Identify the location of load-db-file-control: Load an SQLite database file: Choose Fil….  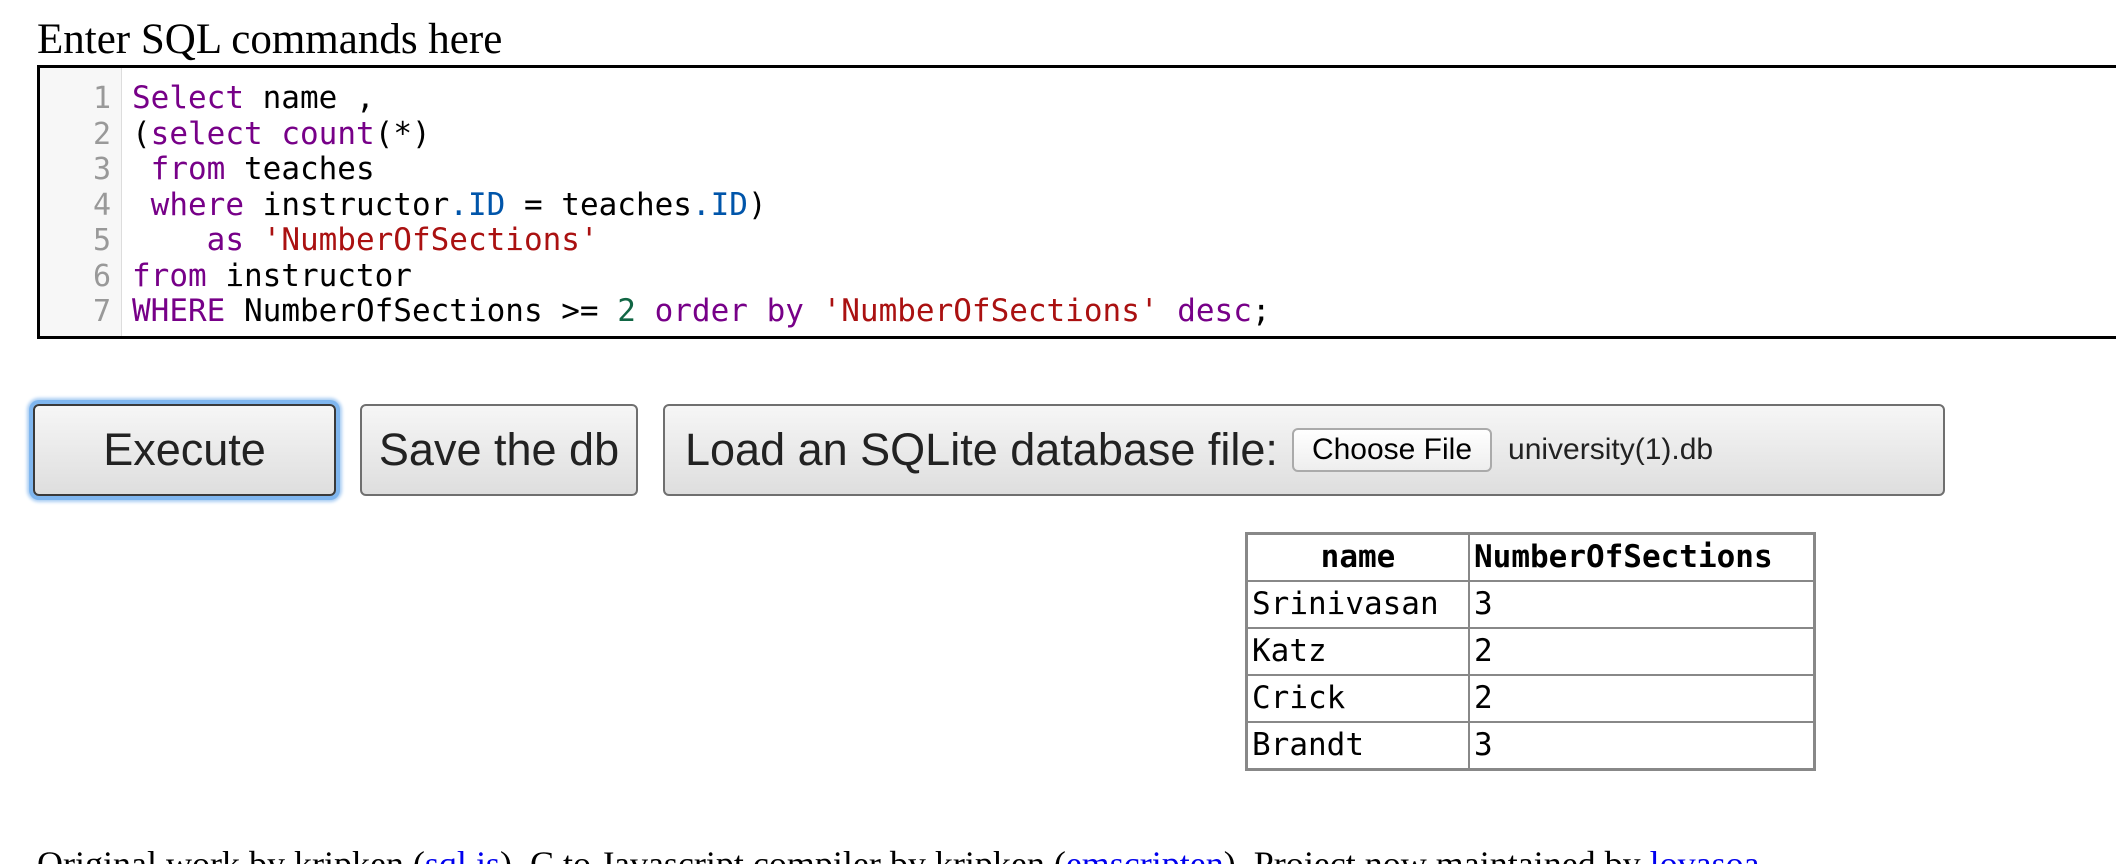
(1304, 450).